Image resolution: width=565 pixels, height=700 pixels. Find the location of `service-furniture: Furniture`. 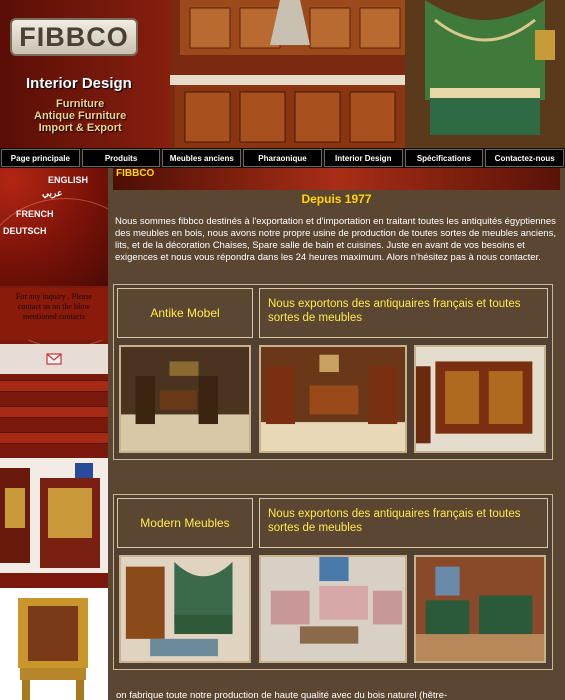

service-furniture: Furniture is located at coordinates (80, 104).